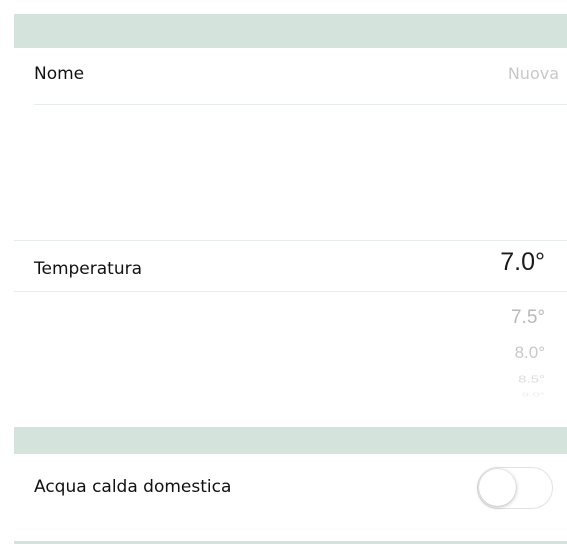 The height and width of the screenshot is (544, 567). What do you see at coordinates (59, 74) in the screenshot?
I see `name-label: Nome` at bounding box center [59, 74].